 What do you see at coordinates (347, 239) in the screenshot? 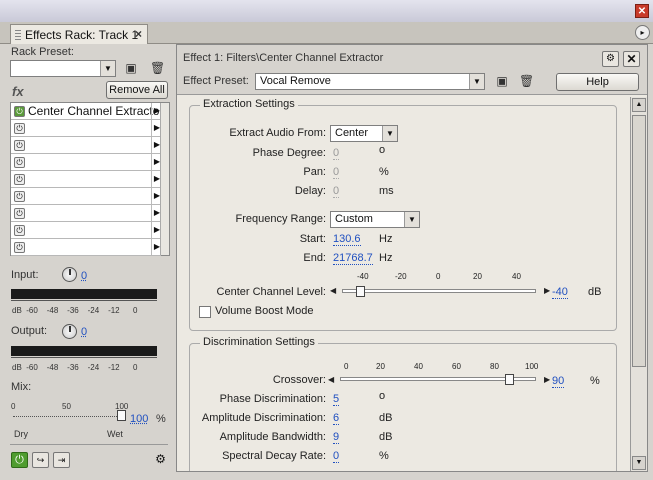
I see `start-value: 130.6` at bounding box center [347, 239].